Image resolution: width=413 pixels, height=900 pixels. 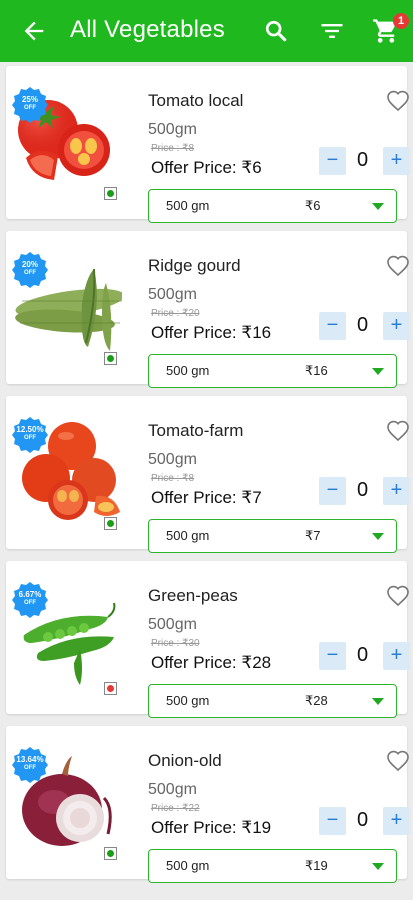 I want to click on product-name: Onion-old, so click(x=185, y=760).